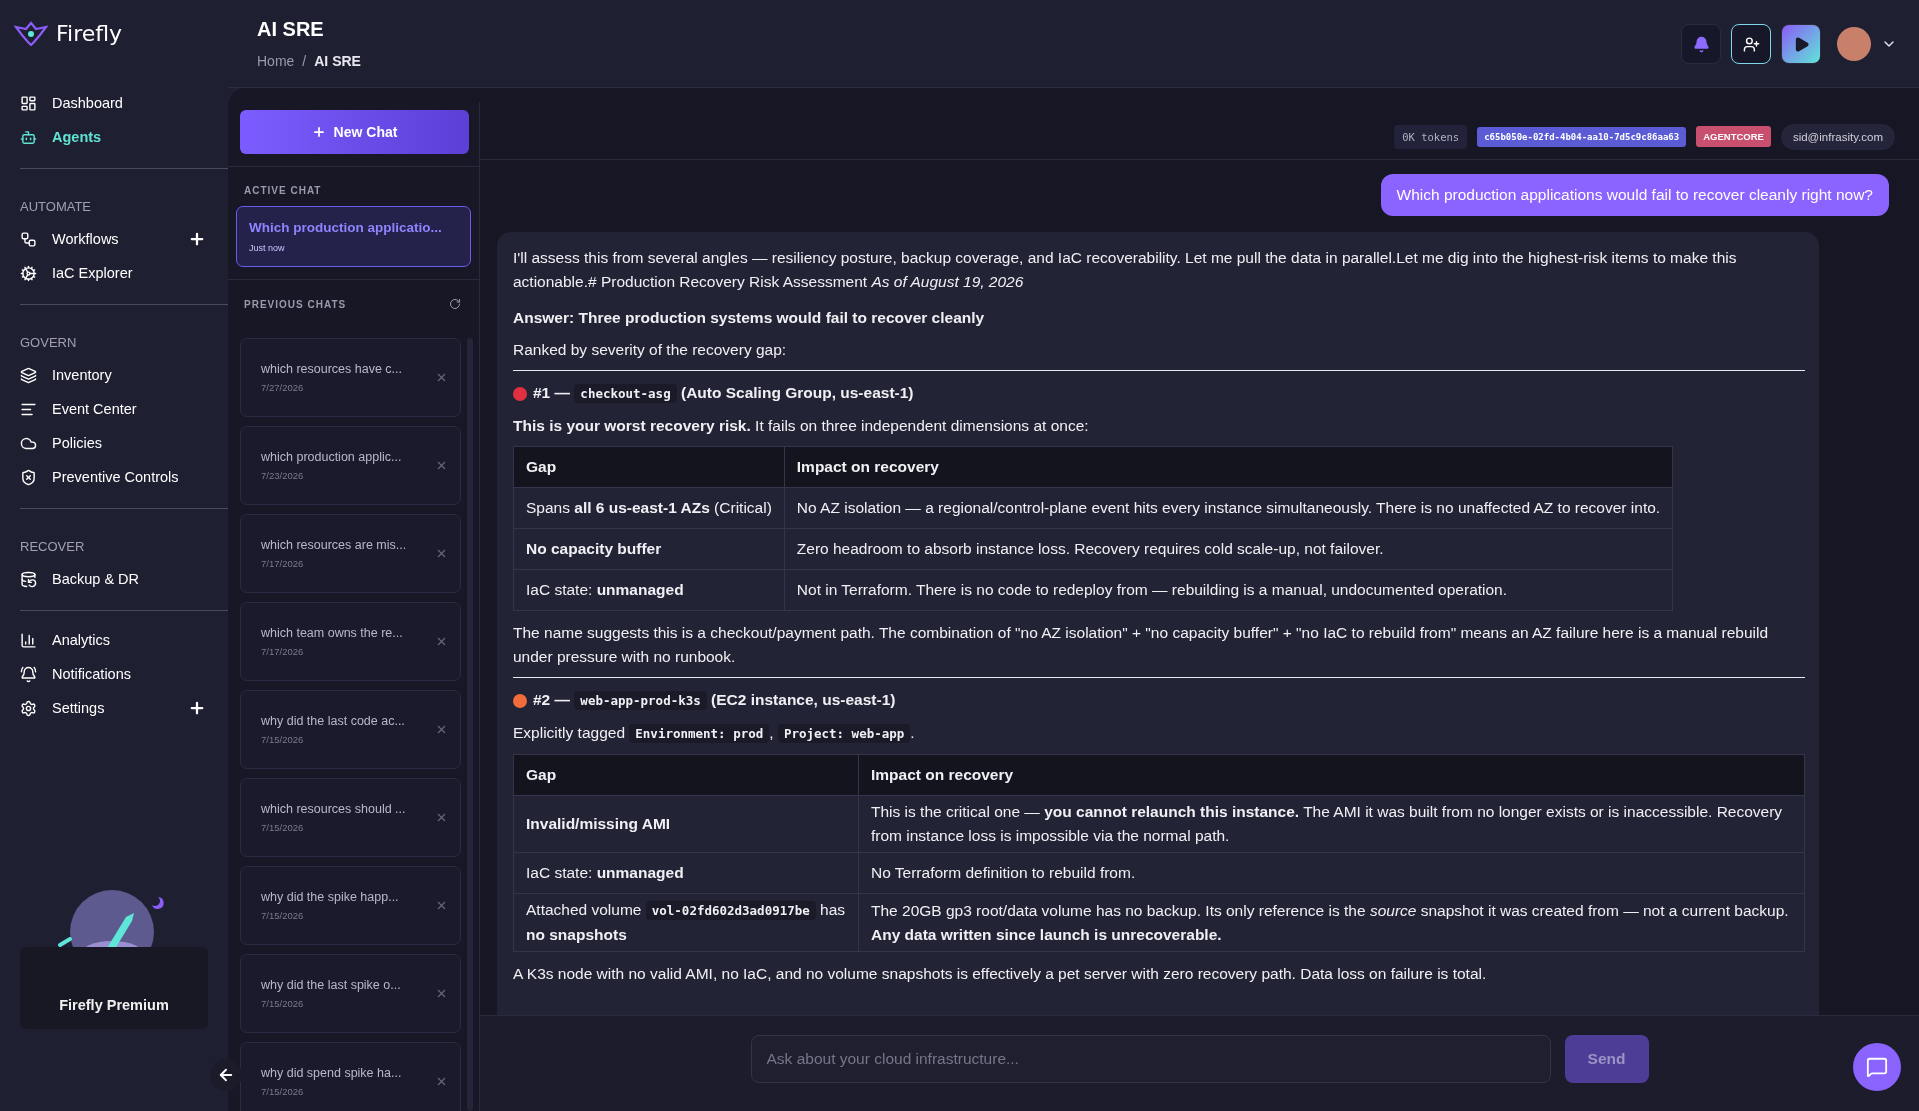  What do you see at coordinates (1331, 873) in the screenshot?
I see `table-cell: No Terraform definition to rebuild from.` at bounding box center [1331, 873].